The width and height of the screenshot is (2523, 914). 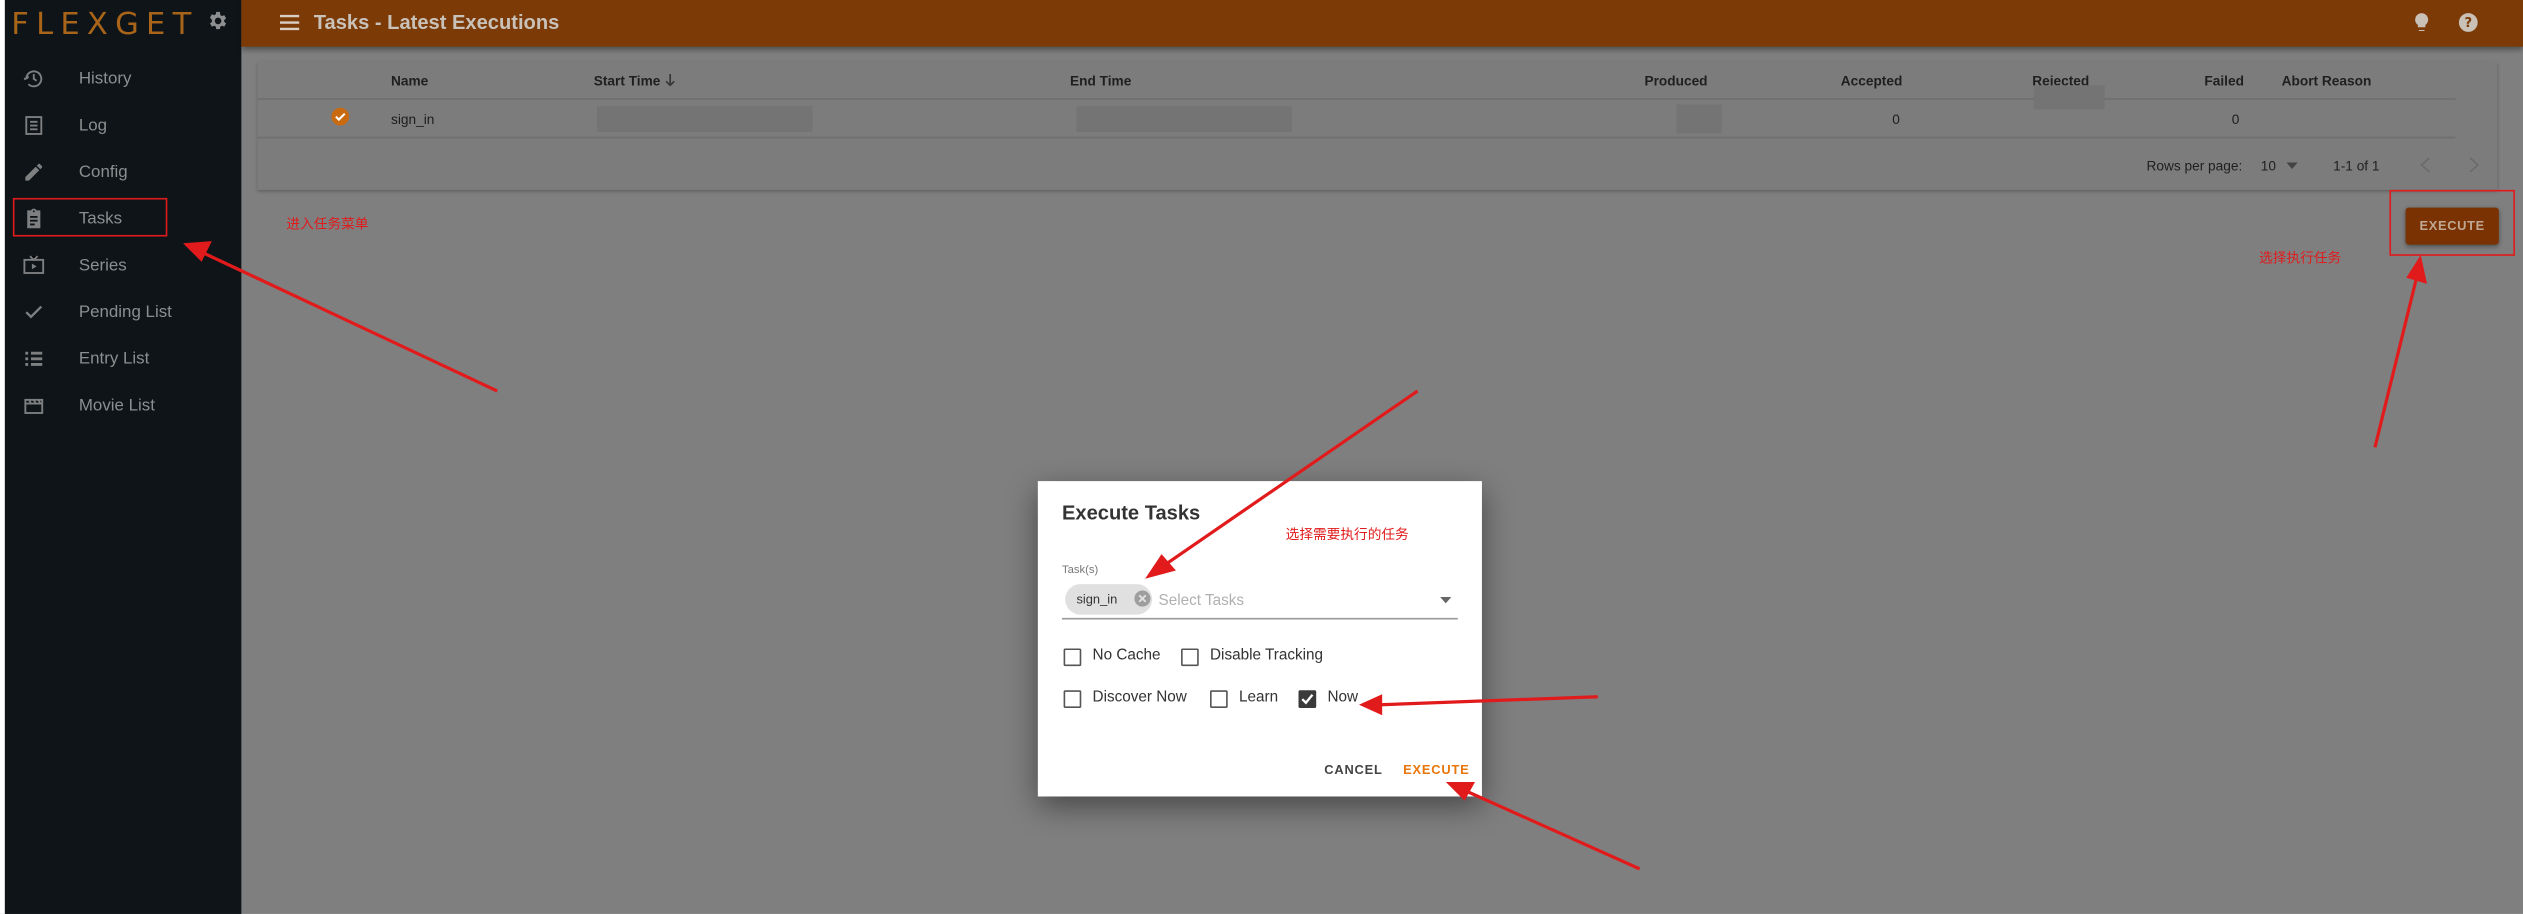 I want to click on help-icon: ?, so click(x=2468, y=22).